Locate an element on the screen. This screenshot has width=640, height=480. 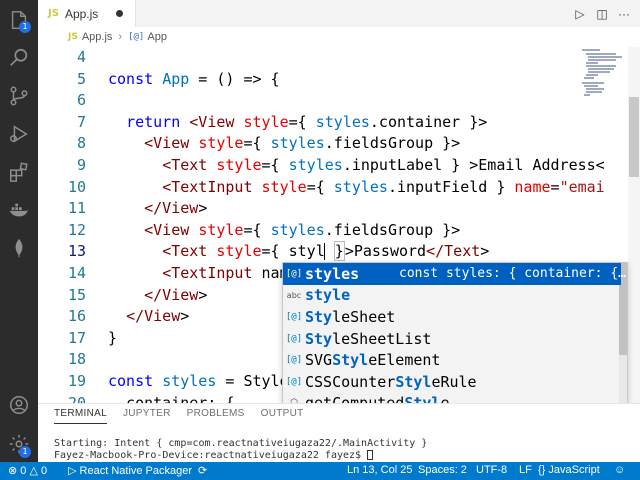
breadcrumb-file: App.js is located at coordinates (97, 37).